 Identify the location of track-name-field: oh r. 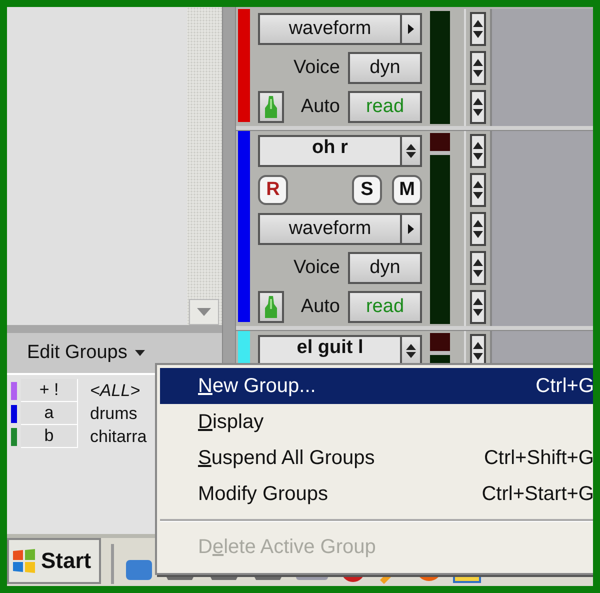
(329, 150).